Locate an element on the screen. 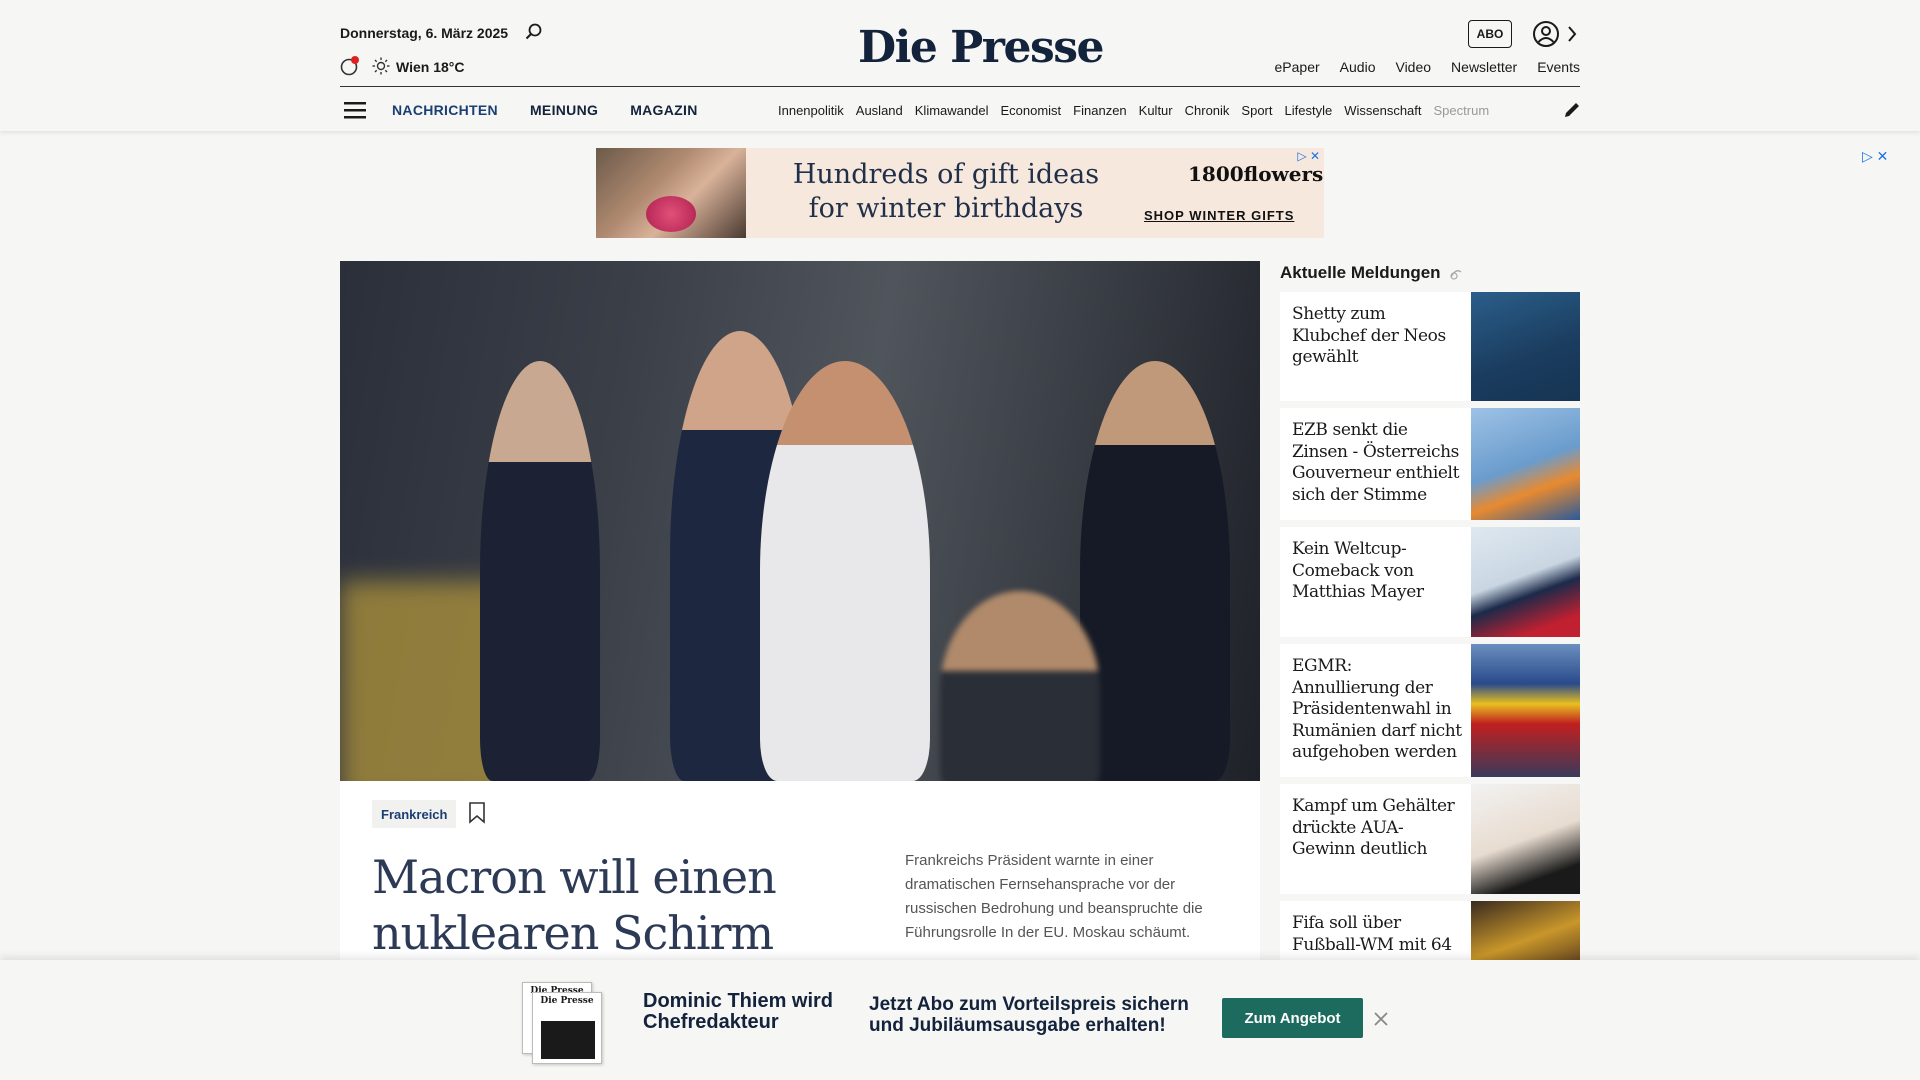  news-item: Kein Weltcup-Comeback von Matthias Mayer is located at coordinates (1430, 582).